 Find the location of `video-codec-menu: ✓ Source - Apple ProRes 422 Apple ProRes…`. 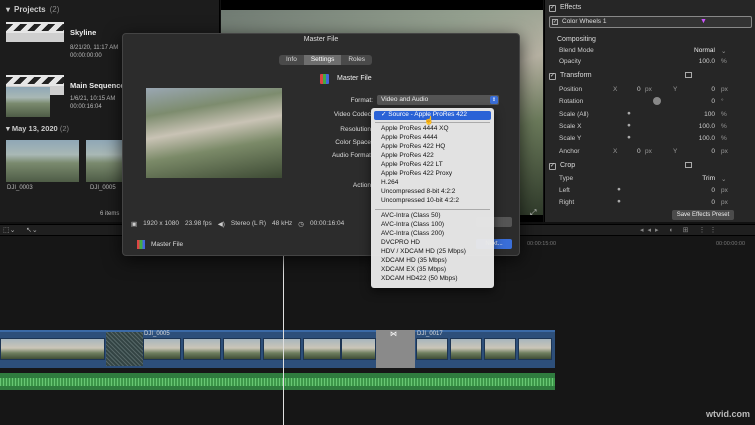

video-codec-menu: ✓ Source - Apple ProRes 422 Apple ProRes… is located at coordinates (432, 198).